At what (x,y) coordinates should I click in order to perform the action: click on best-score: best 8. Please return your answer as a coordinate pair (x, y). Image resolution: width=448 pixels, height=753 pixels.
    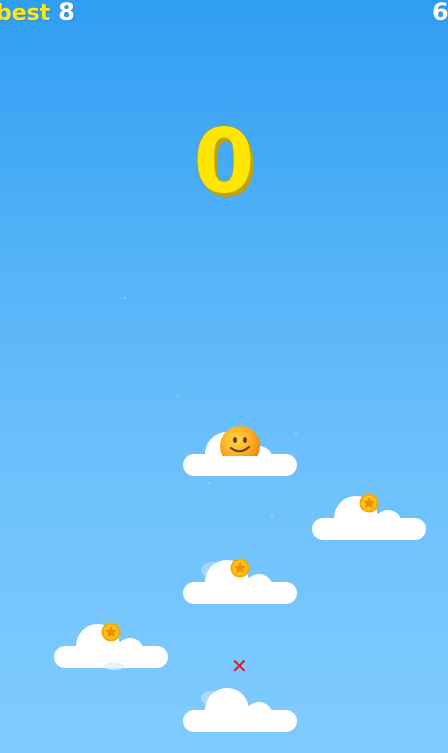
    Looking at the image, I should click on (37, 16).